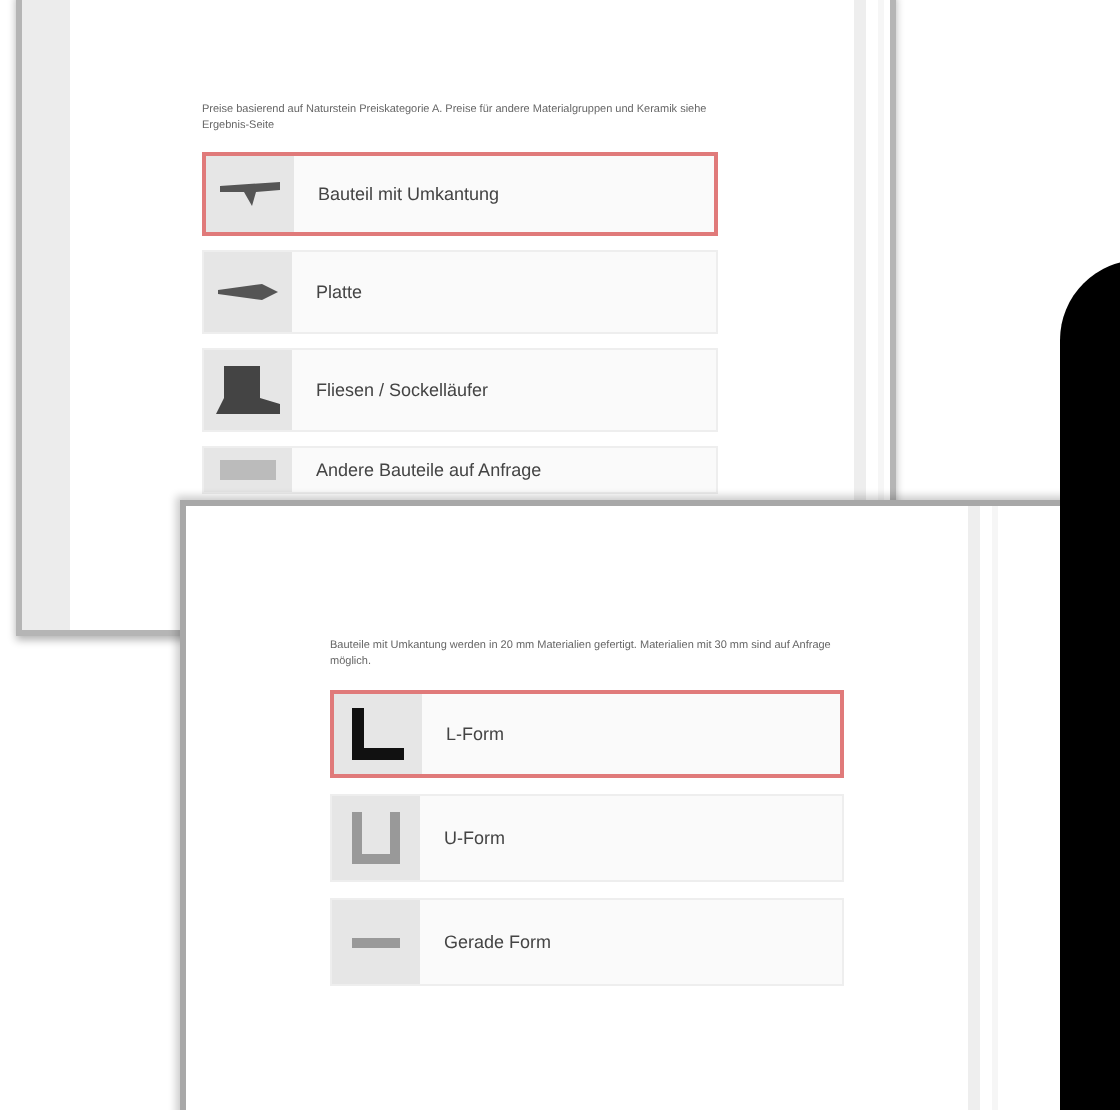  I want to click on bar-icon, so click(376, 942).